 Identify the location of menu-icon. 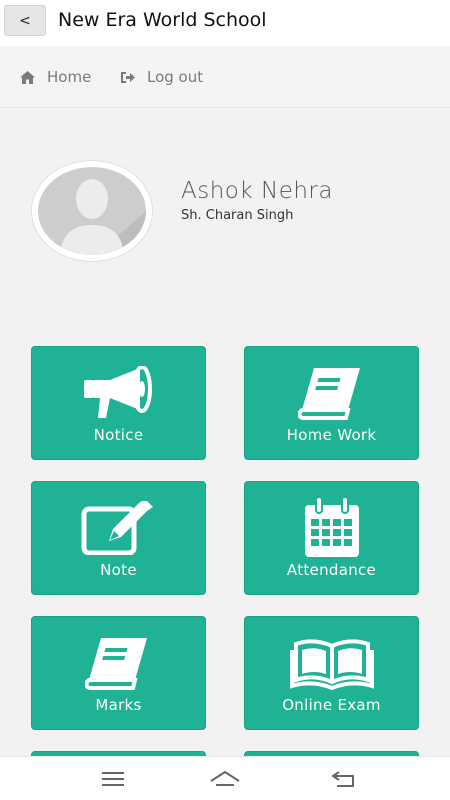
(113, 779).